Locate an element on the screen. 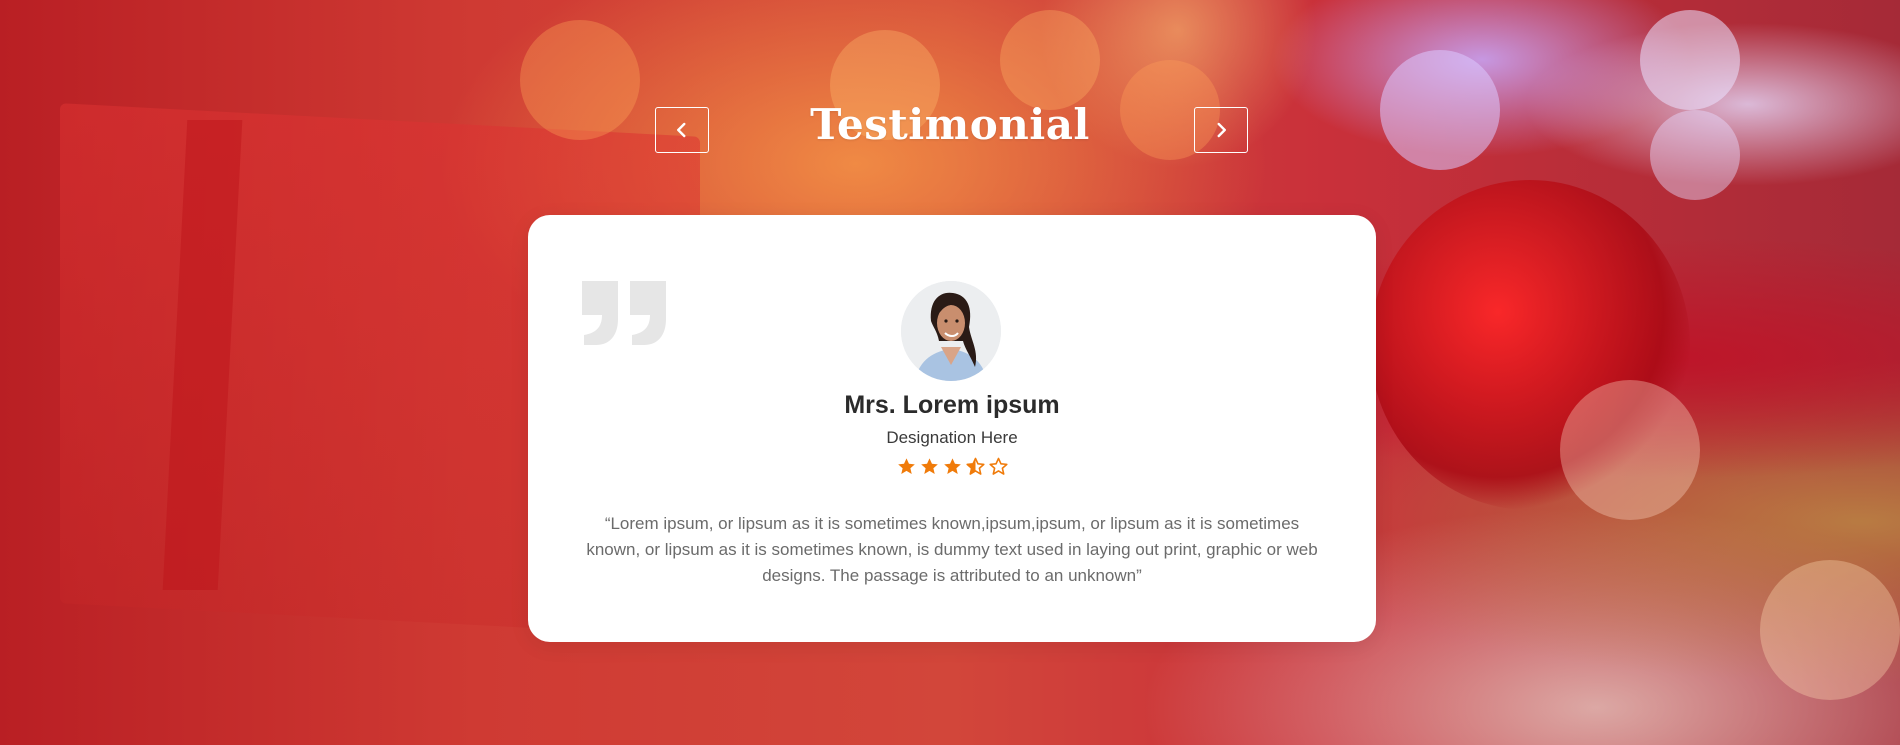  designation: Designation Here is located at coordinates (952, 437).